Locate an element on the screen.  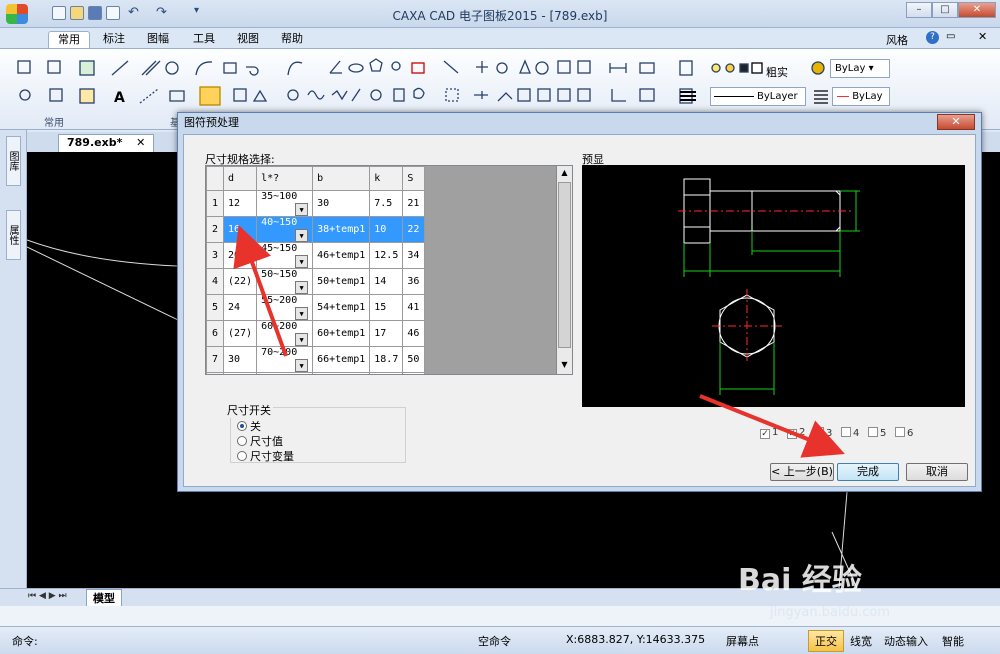
table-row: 5 24 55~200 ▼ 54+temp1 15 41 is located at coordinates (316, 307).